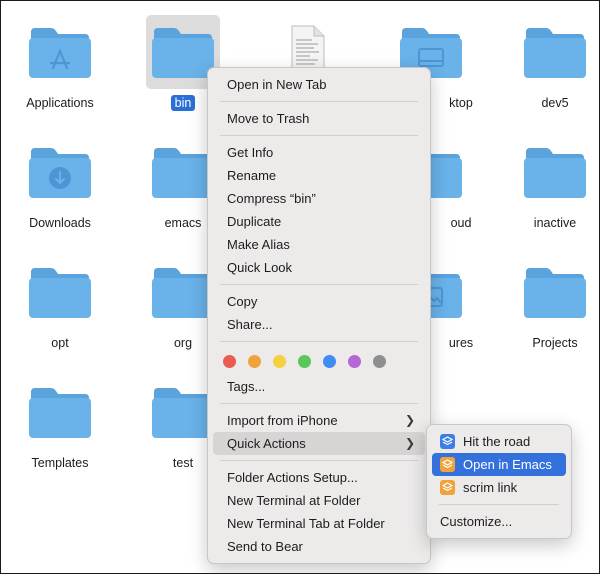  Describe the element at coordinates (319, 152) in the screenshot. I see `menu-get-info: Get Info` at that location.